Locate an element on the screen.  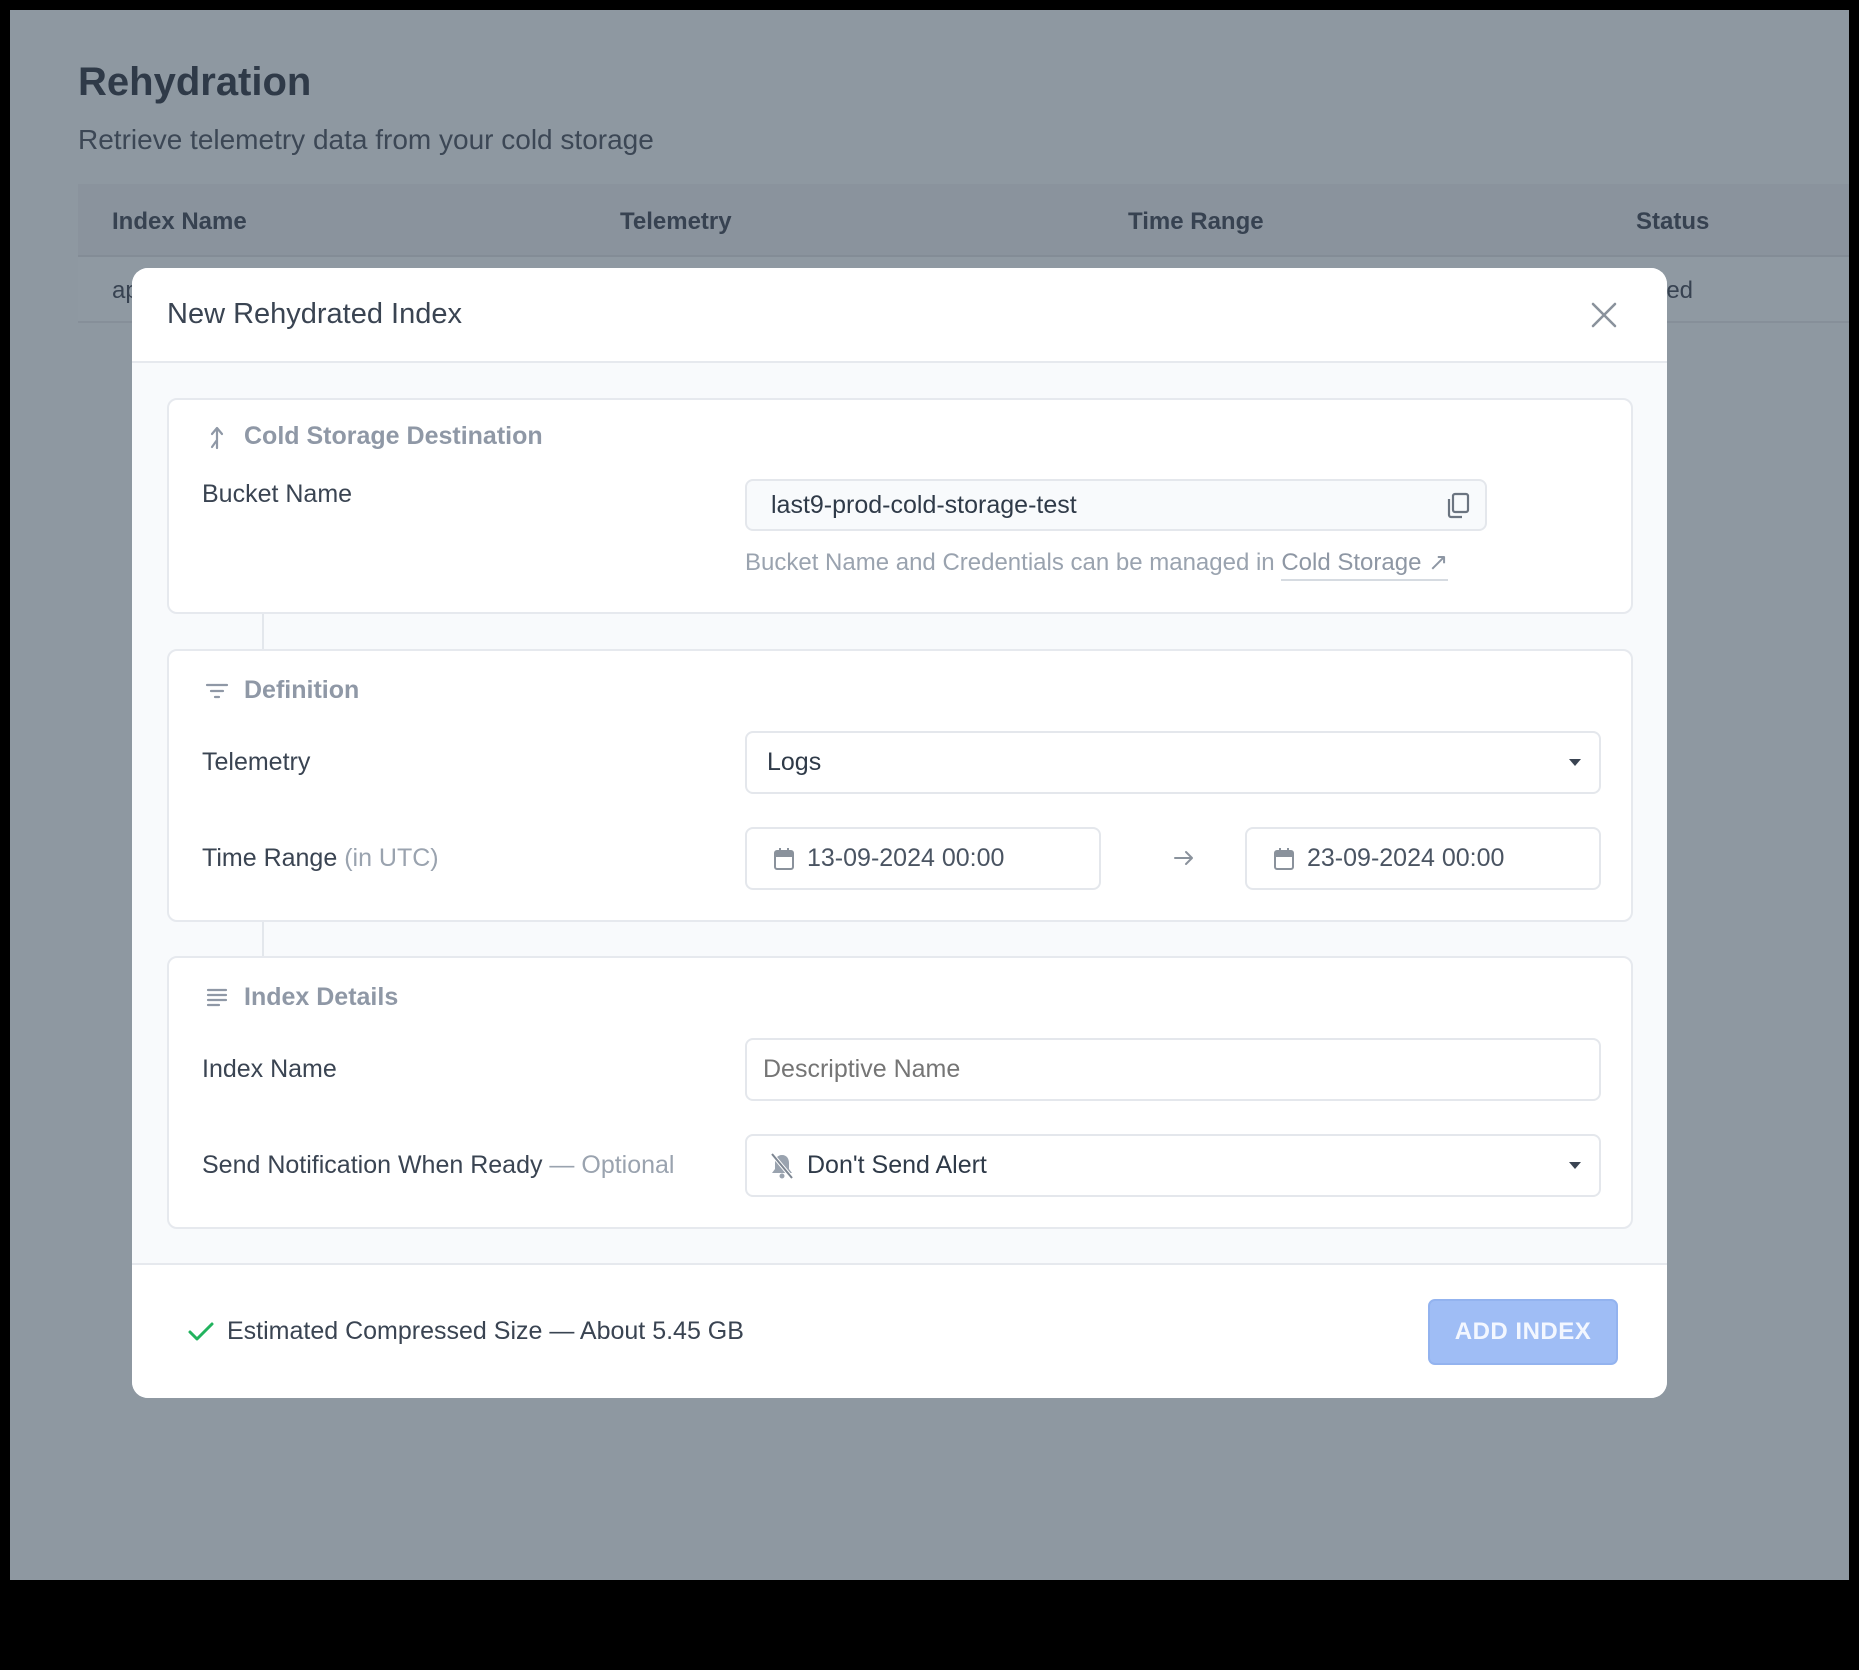
end-date-value: 23-09-2024 00:00 is located at coordinates (1406, 858).